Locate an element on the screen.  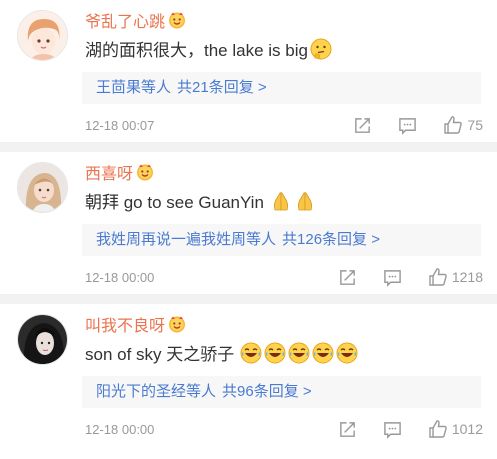
like-button: 1012 is located at coordinates (455, 429).